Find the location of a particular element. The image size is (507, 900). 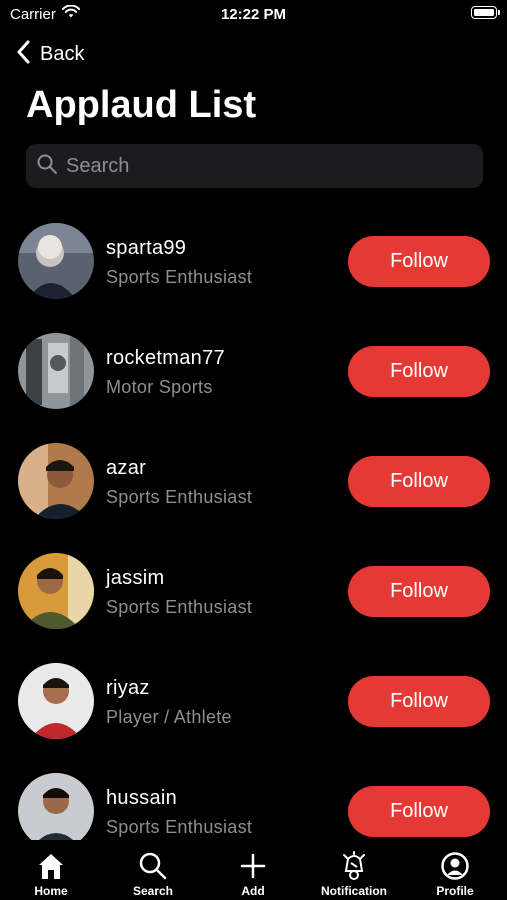

list-item: jassim Sports Enthusiast Follow is located at coordinates (253, 590).